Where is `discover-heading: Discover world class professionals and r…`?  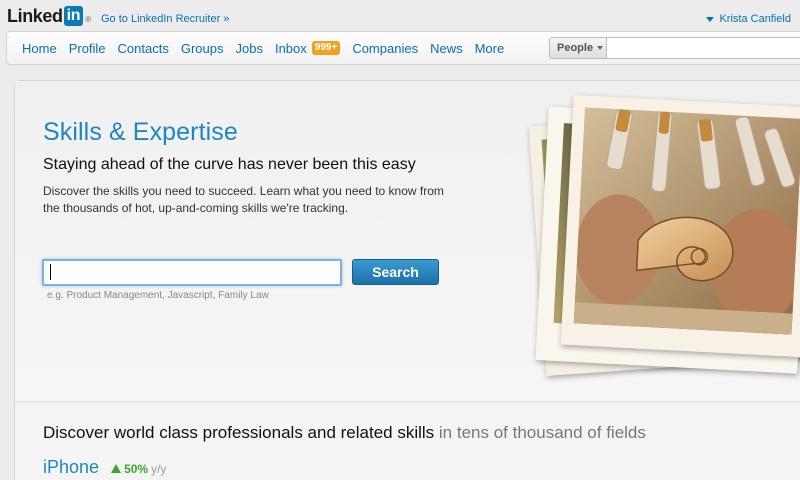 discover-heading: Discover world class professionals and r… is located at coordinates (344, 433).